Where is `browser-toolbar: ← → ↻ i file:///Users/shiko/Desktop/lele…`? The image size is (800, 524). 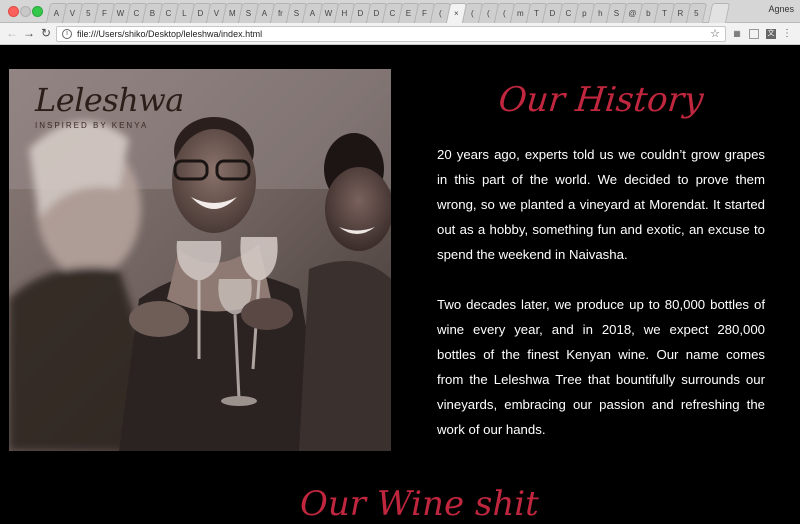 browser-toolbar: ← → ↻ i file:///Users/shiko/Desktop/lele… is located at coordinates (400, 34).